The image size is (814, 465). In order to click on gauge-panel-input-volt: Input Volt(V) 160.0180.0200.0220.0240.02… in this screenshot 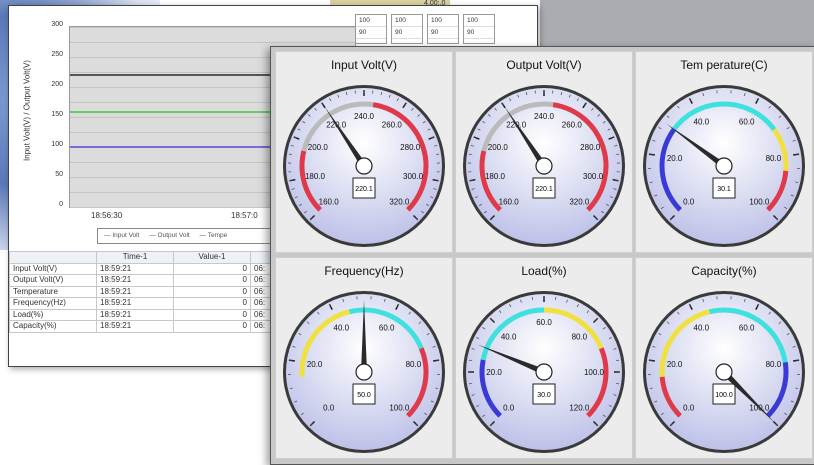, I will do `click(364, 152)`.